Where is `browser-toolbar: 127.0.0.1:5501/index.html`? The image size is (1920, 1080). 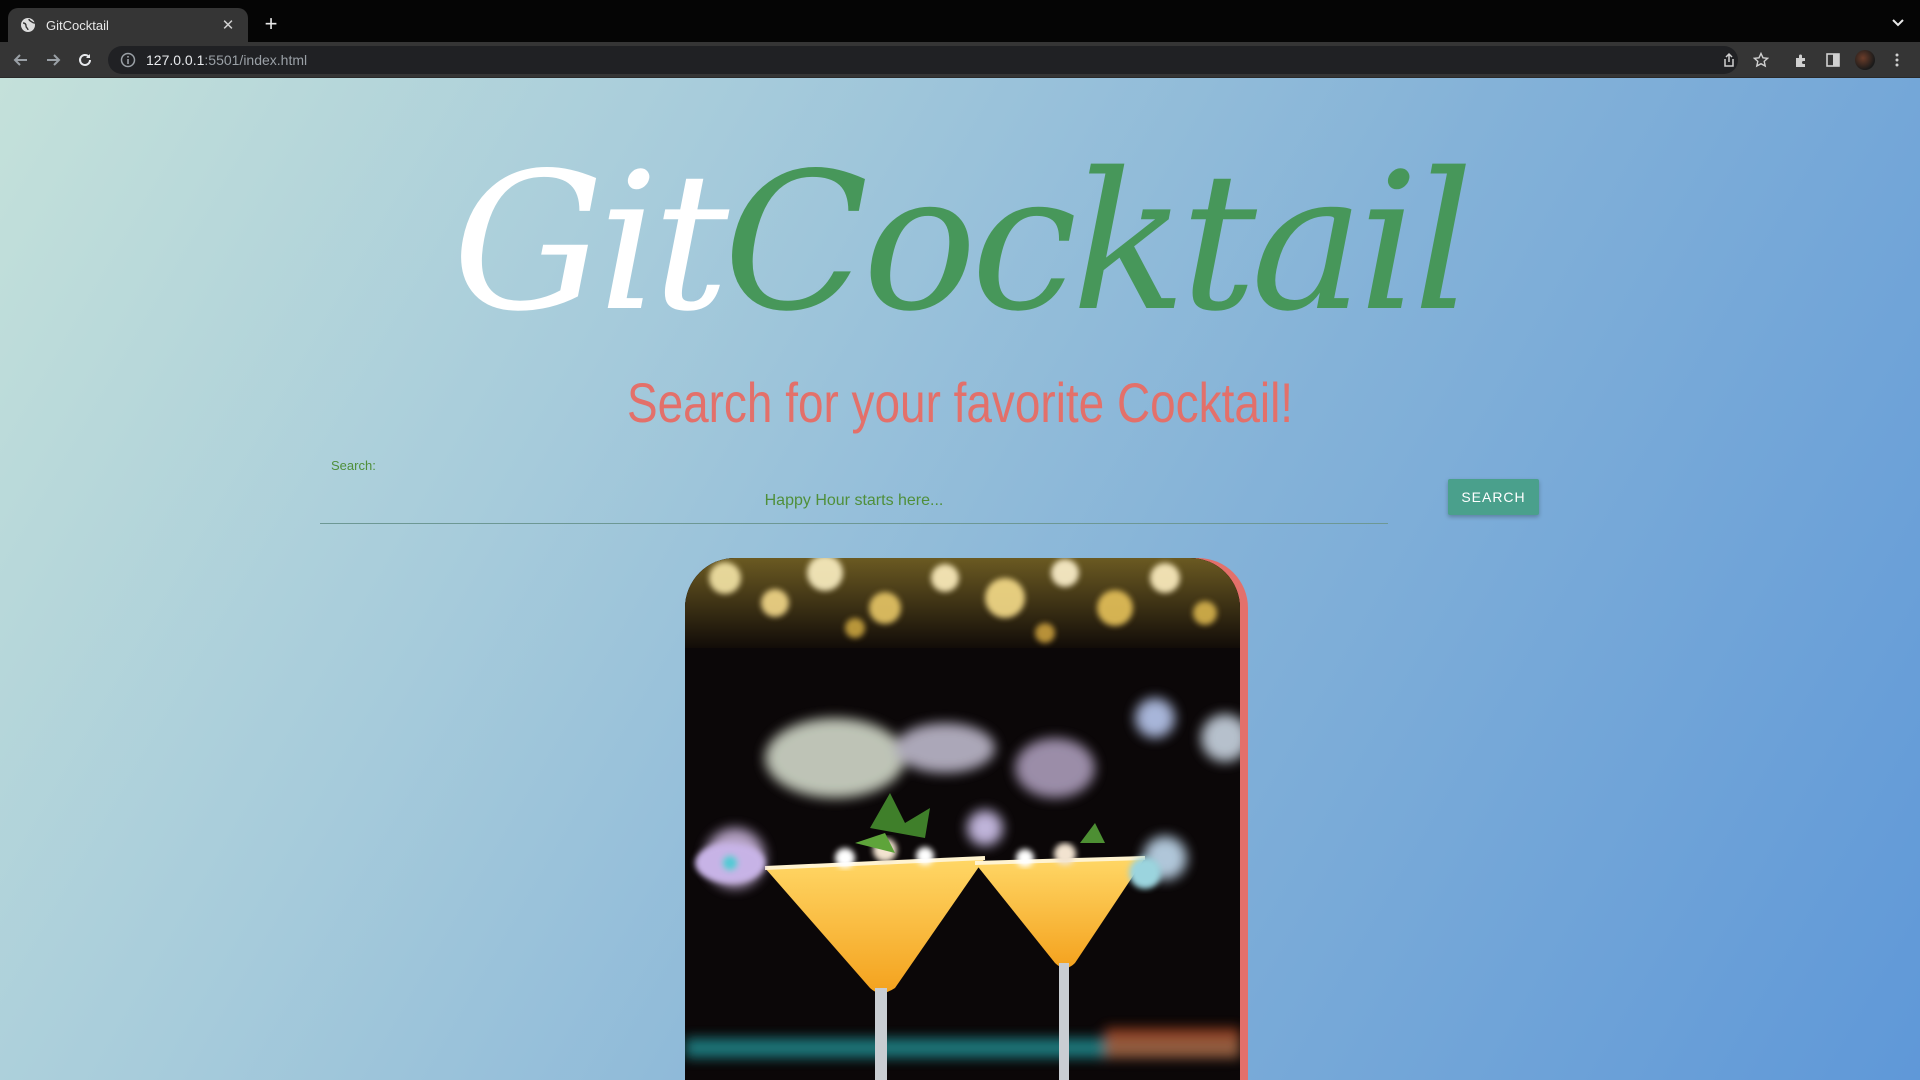
browser-toolbar: 127.0.0.1:5501/index.html is located at coordinates (960, 60).